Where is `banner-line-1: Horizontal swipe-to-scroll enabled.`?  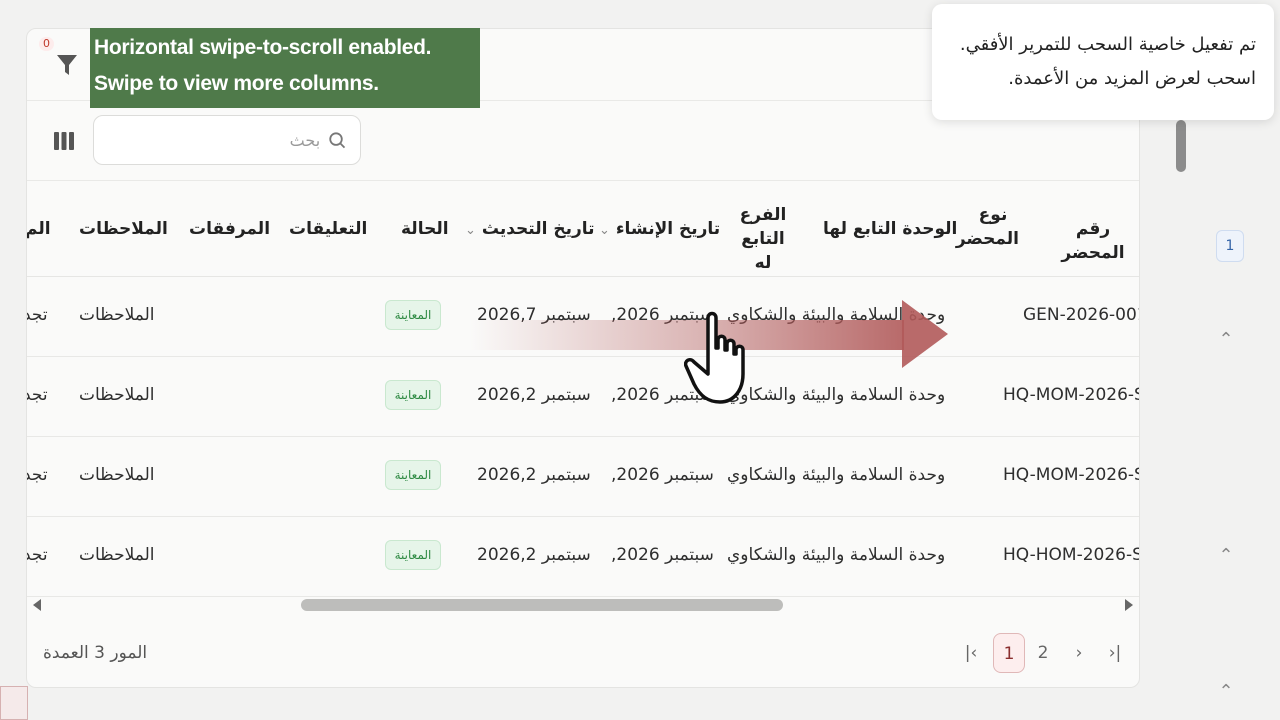 banner-line-1: Horizontal swipe-to-scroll enabled. is located at coordinates (263, 47).